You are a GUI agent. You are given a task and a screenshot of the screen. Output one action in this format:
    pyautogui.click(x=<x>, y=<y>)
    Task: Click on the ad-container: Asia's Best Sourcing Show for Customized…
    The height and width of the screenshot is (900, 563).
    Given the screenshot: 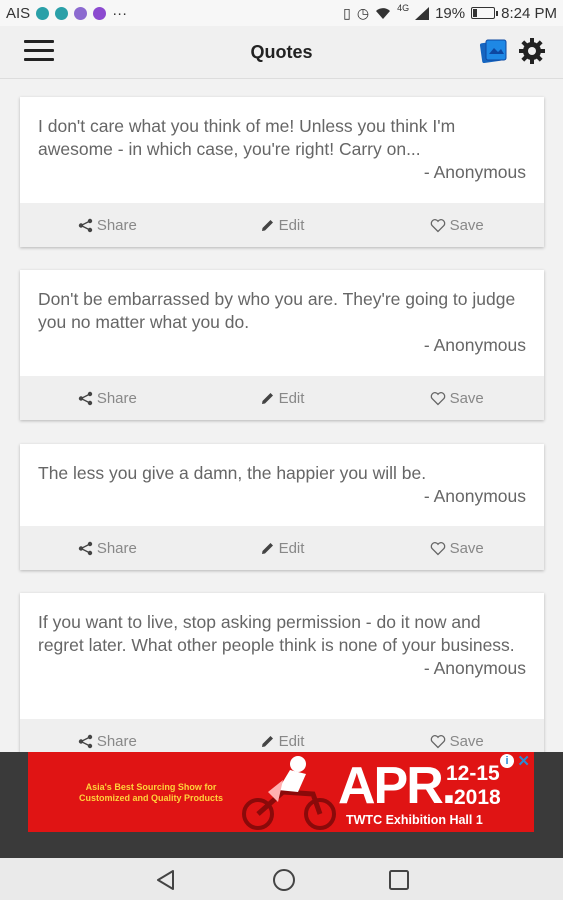 What is the action you would take?
    pyautogui.click(x=281, y=805)
    